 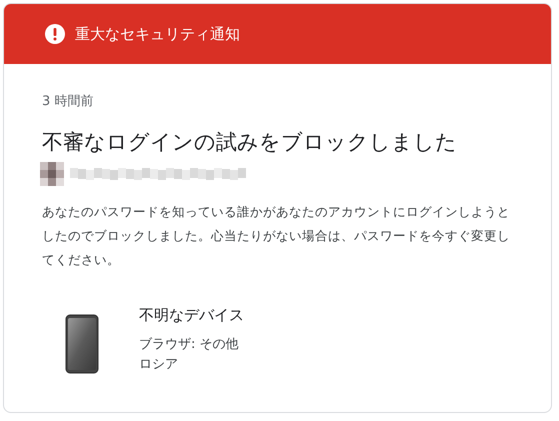 I want to click on alert-heading: 不審なログインの試みをブロックしました, so click(x=250, y=142).